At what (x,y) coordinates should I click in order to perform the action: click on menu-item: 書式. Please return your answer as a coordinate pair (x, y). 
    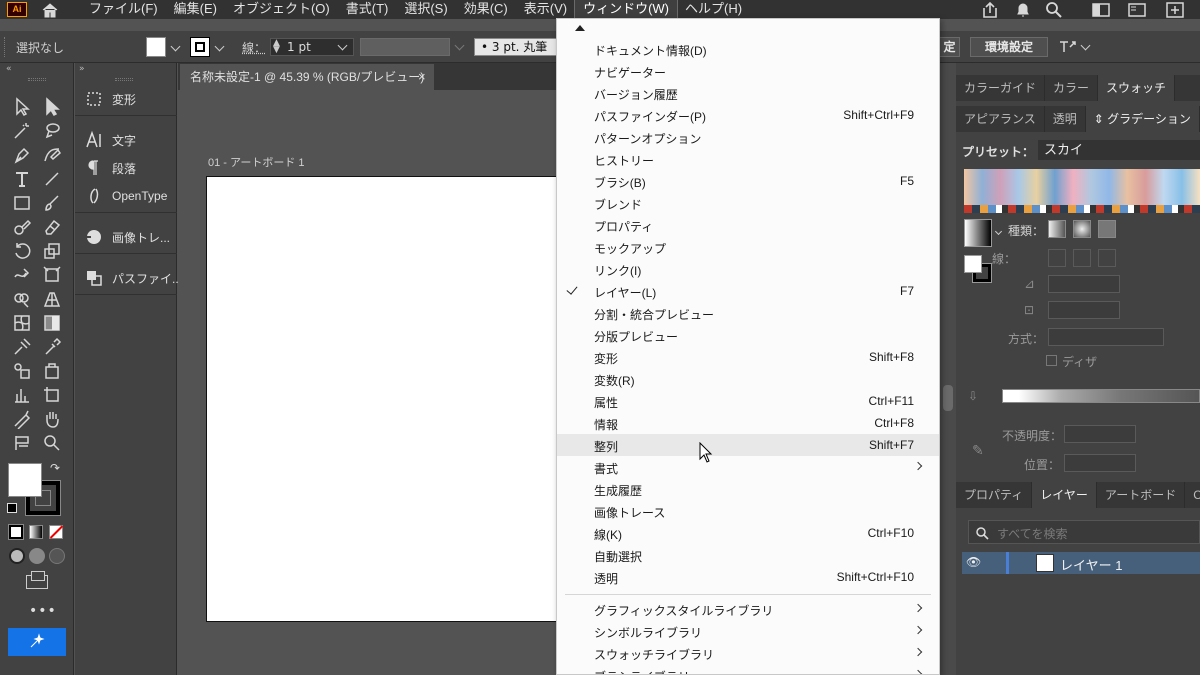
    Looking at the image, I should click on (748, 467).